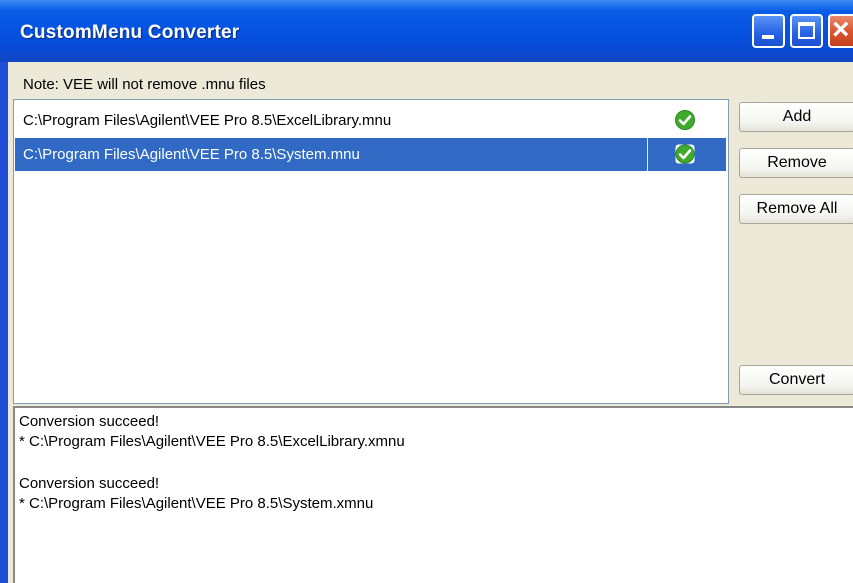 This screenshot has height=583, width=853. What do you see at coordinates (426, 31) in the screenshot?
I see `title-bar: CustomMenu Converter ×` at bounding box center [426, 31].